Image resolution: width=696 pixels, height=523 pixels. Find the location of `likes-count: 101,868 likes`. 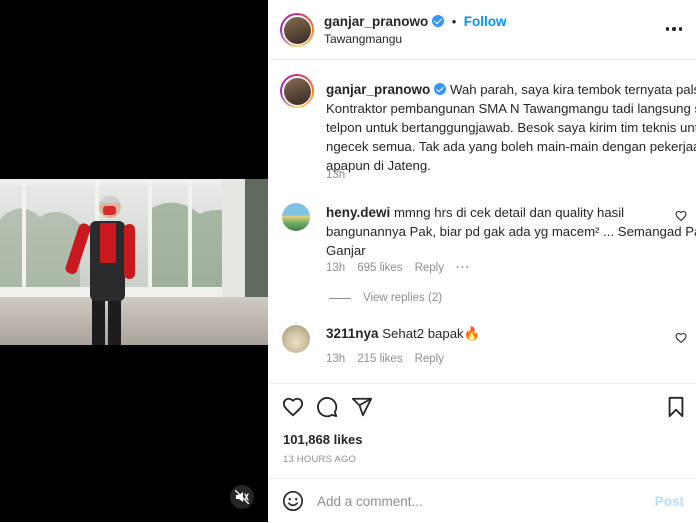

likes-count: 101,868 likes is located at coordinates (323, 439).